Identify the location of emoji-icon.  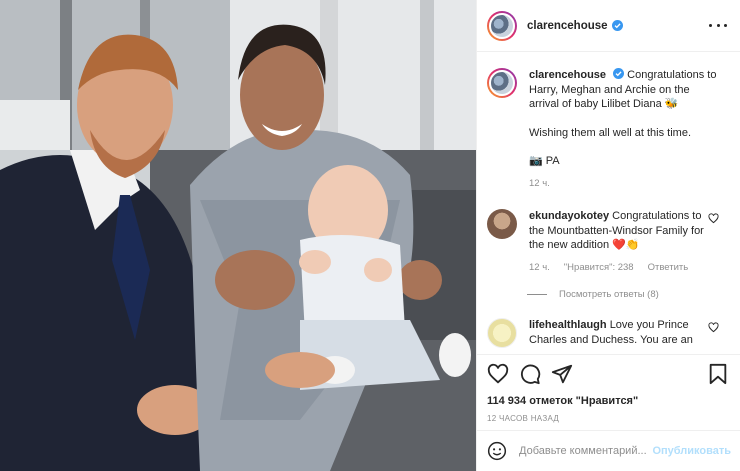
(497, 451).